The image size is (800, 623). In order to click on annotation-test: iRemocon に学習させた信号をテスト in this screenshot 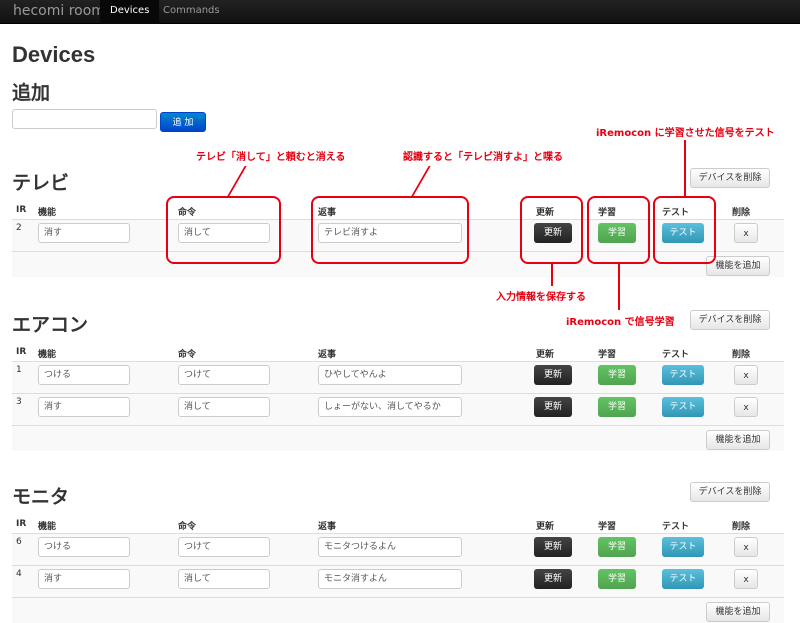, I will do `click(685, 133)`.